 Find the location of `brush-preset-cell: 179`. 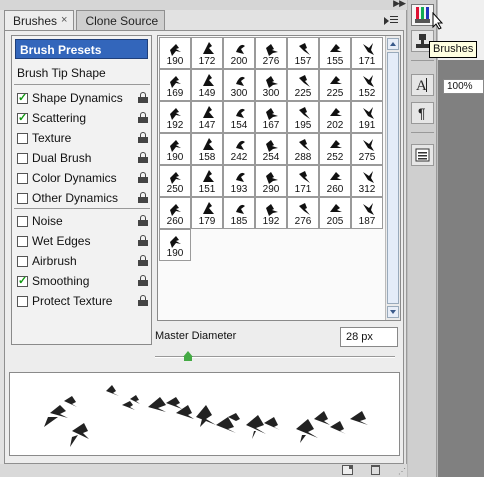

brush-preset-cell: 179 is located at coordinates (207, 213).